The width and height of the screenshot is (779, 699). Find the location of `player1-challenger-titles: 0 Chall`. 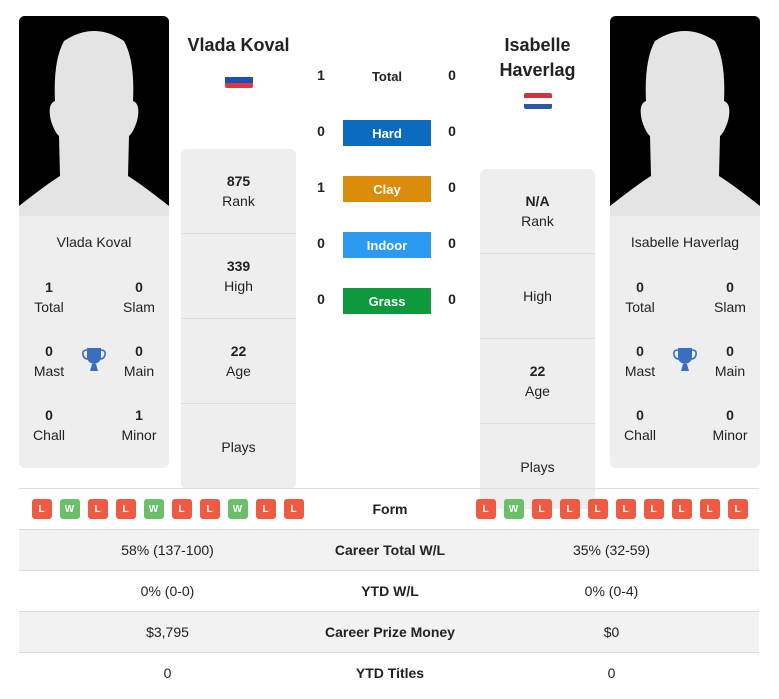

player1-challenger-titles: 0 Chall is located at coordinates (49, 425).